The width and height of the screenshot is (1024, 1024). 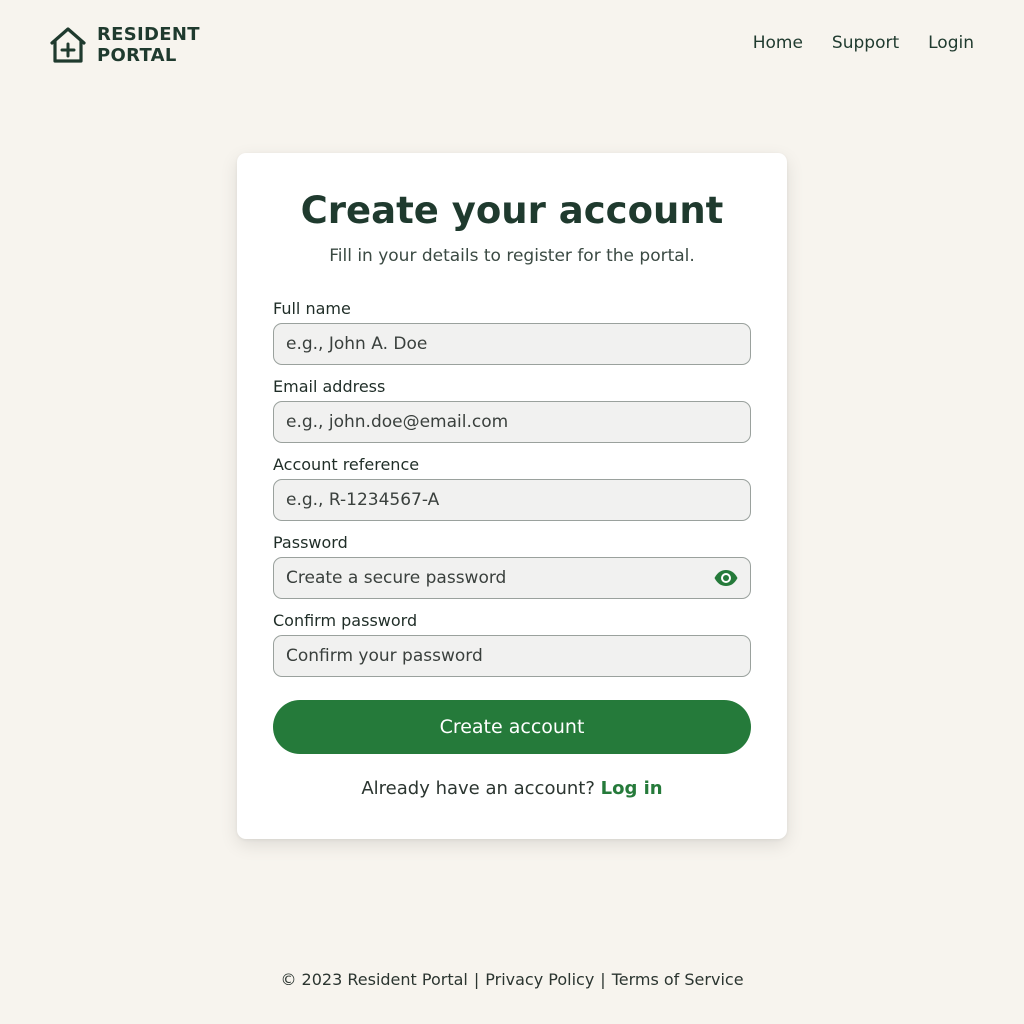 I want to click on nav-home-link: Home, so click(x=778, y=43).